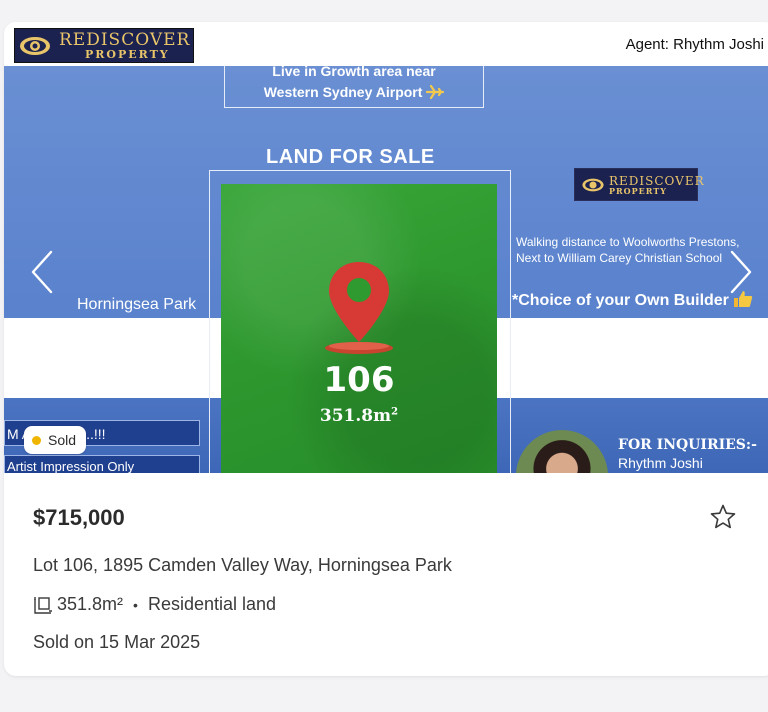 The height and width of the screenshot is (712, 768). Describe the element at coordinates (687, 445) in the screenshot. I see `inquiries-label: FOR INQUIRIES:-` at that location.